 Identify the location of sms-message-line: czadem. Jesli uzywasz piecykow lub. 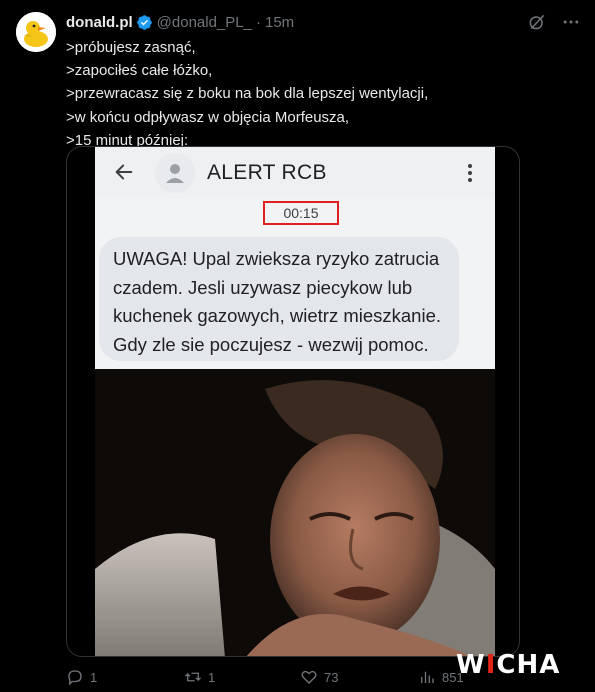
(263, 287).